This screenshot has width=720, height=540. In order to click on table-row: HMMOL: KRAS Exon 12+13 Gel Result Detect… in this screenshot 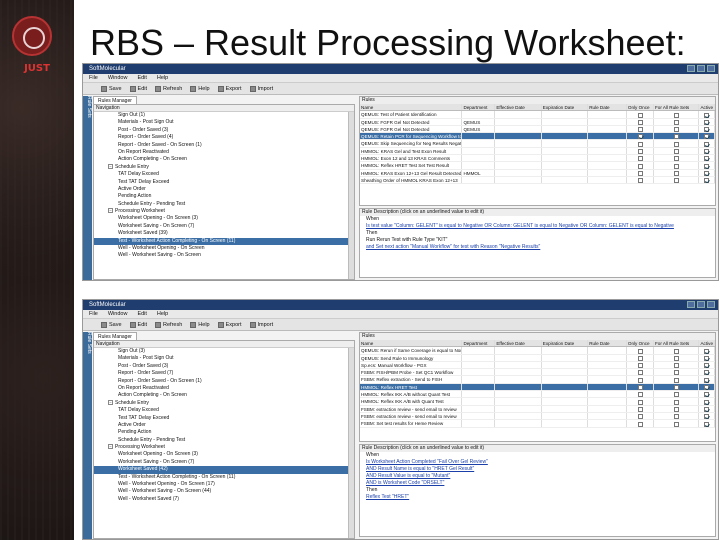, I will do `click(537, 173)`.